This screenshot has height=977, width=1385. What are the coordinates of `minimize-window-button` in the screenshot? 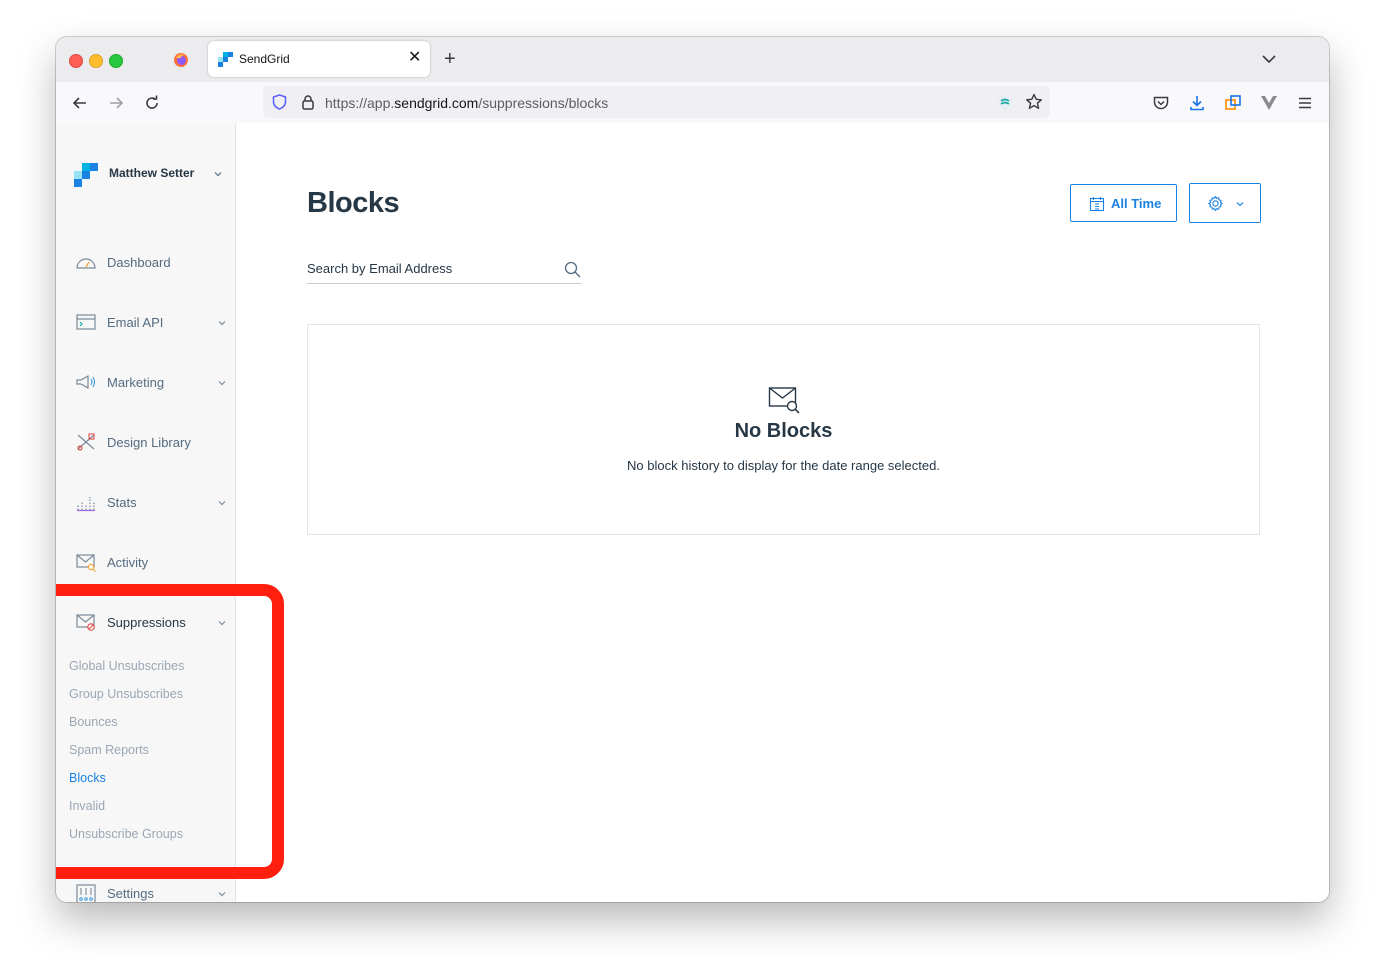 It's located at (96, 61).